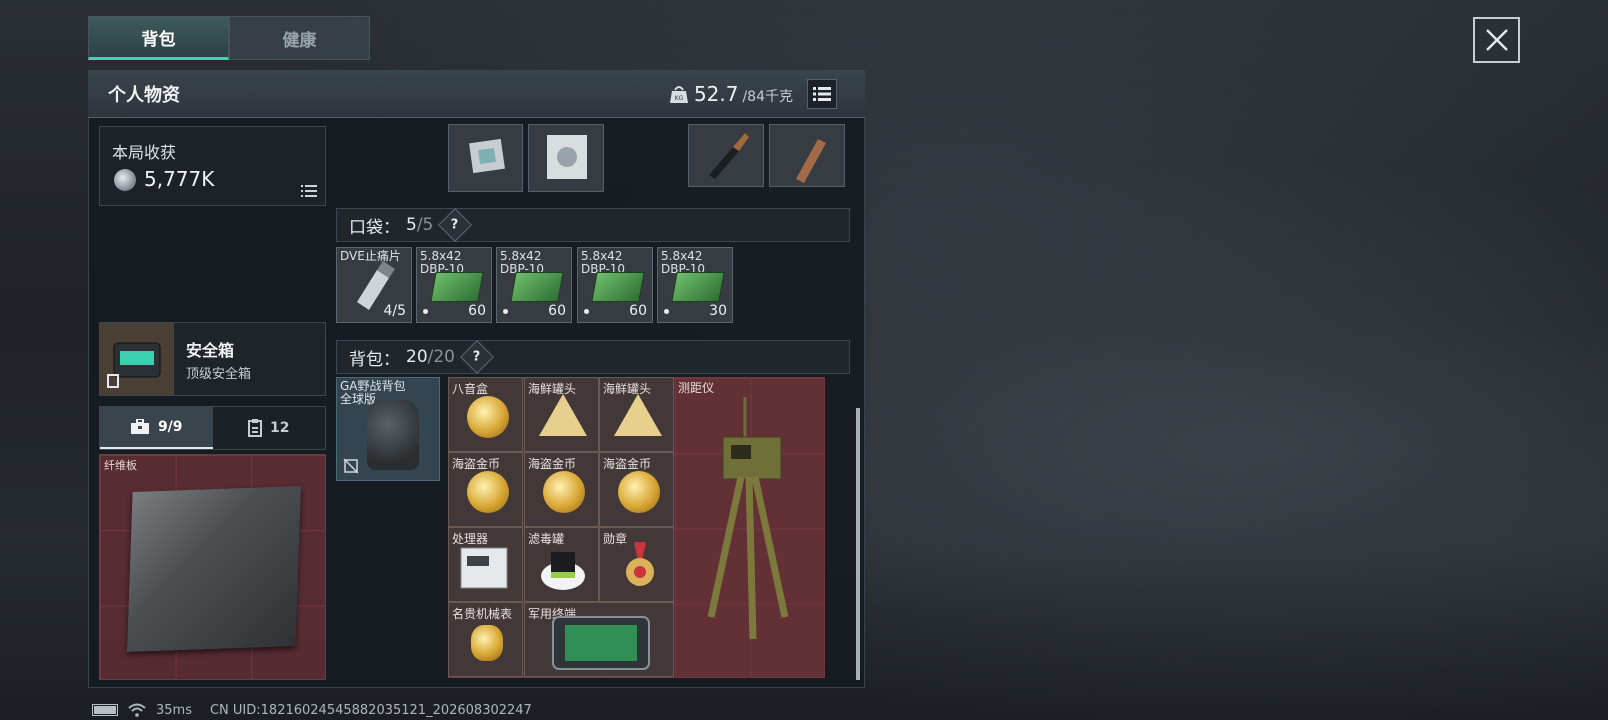 Image resolution: width=1608 pixels, height=720 pixels. Describe the element at coordinates (374, 359) in the screenshot. I see `backpack-label: 背包：` at that location.